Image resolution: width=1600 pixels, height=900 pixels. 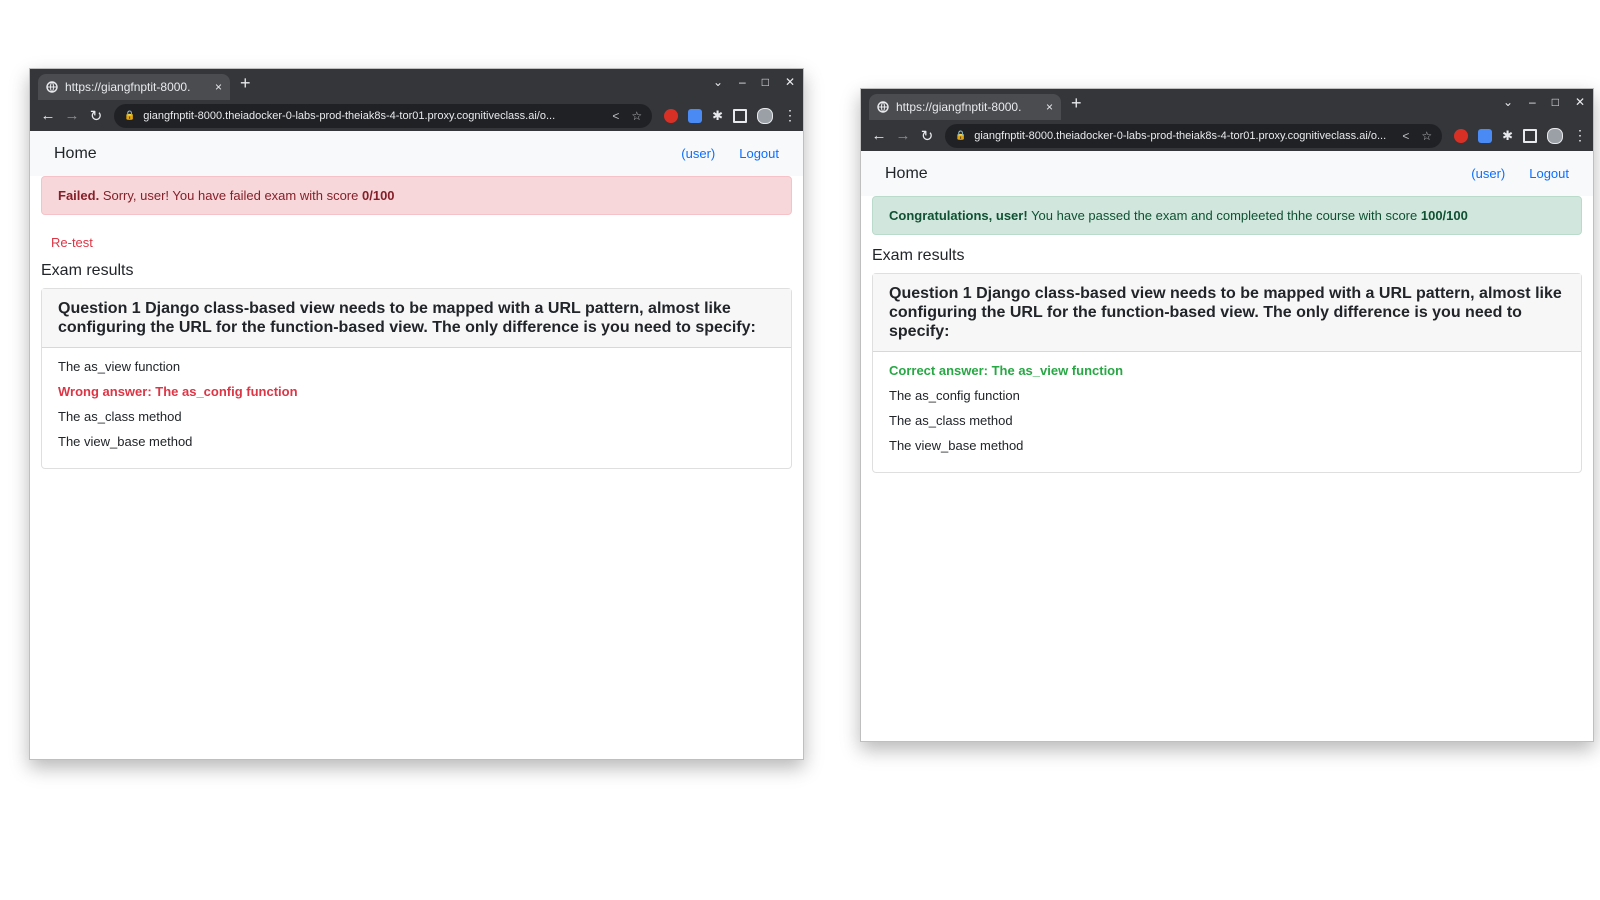 I want to click on options-list: The as_view function Wrong answer, so click(x=416, y=408).